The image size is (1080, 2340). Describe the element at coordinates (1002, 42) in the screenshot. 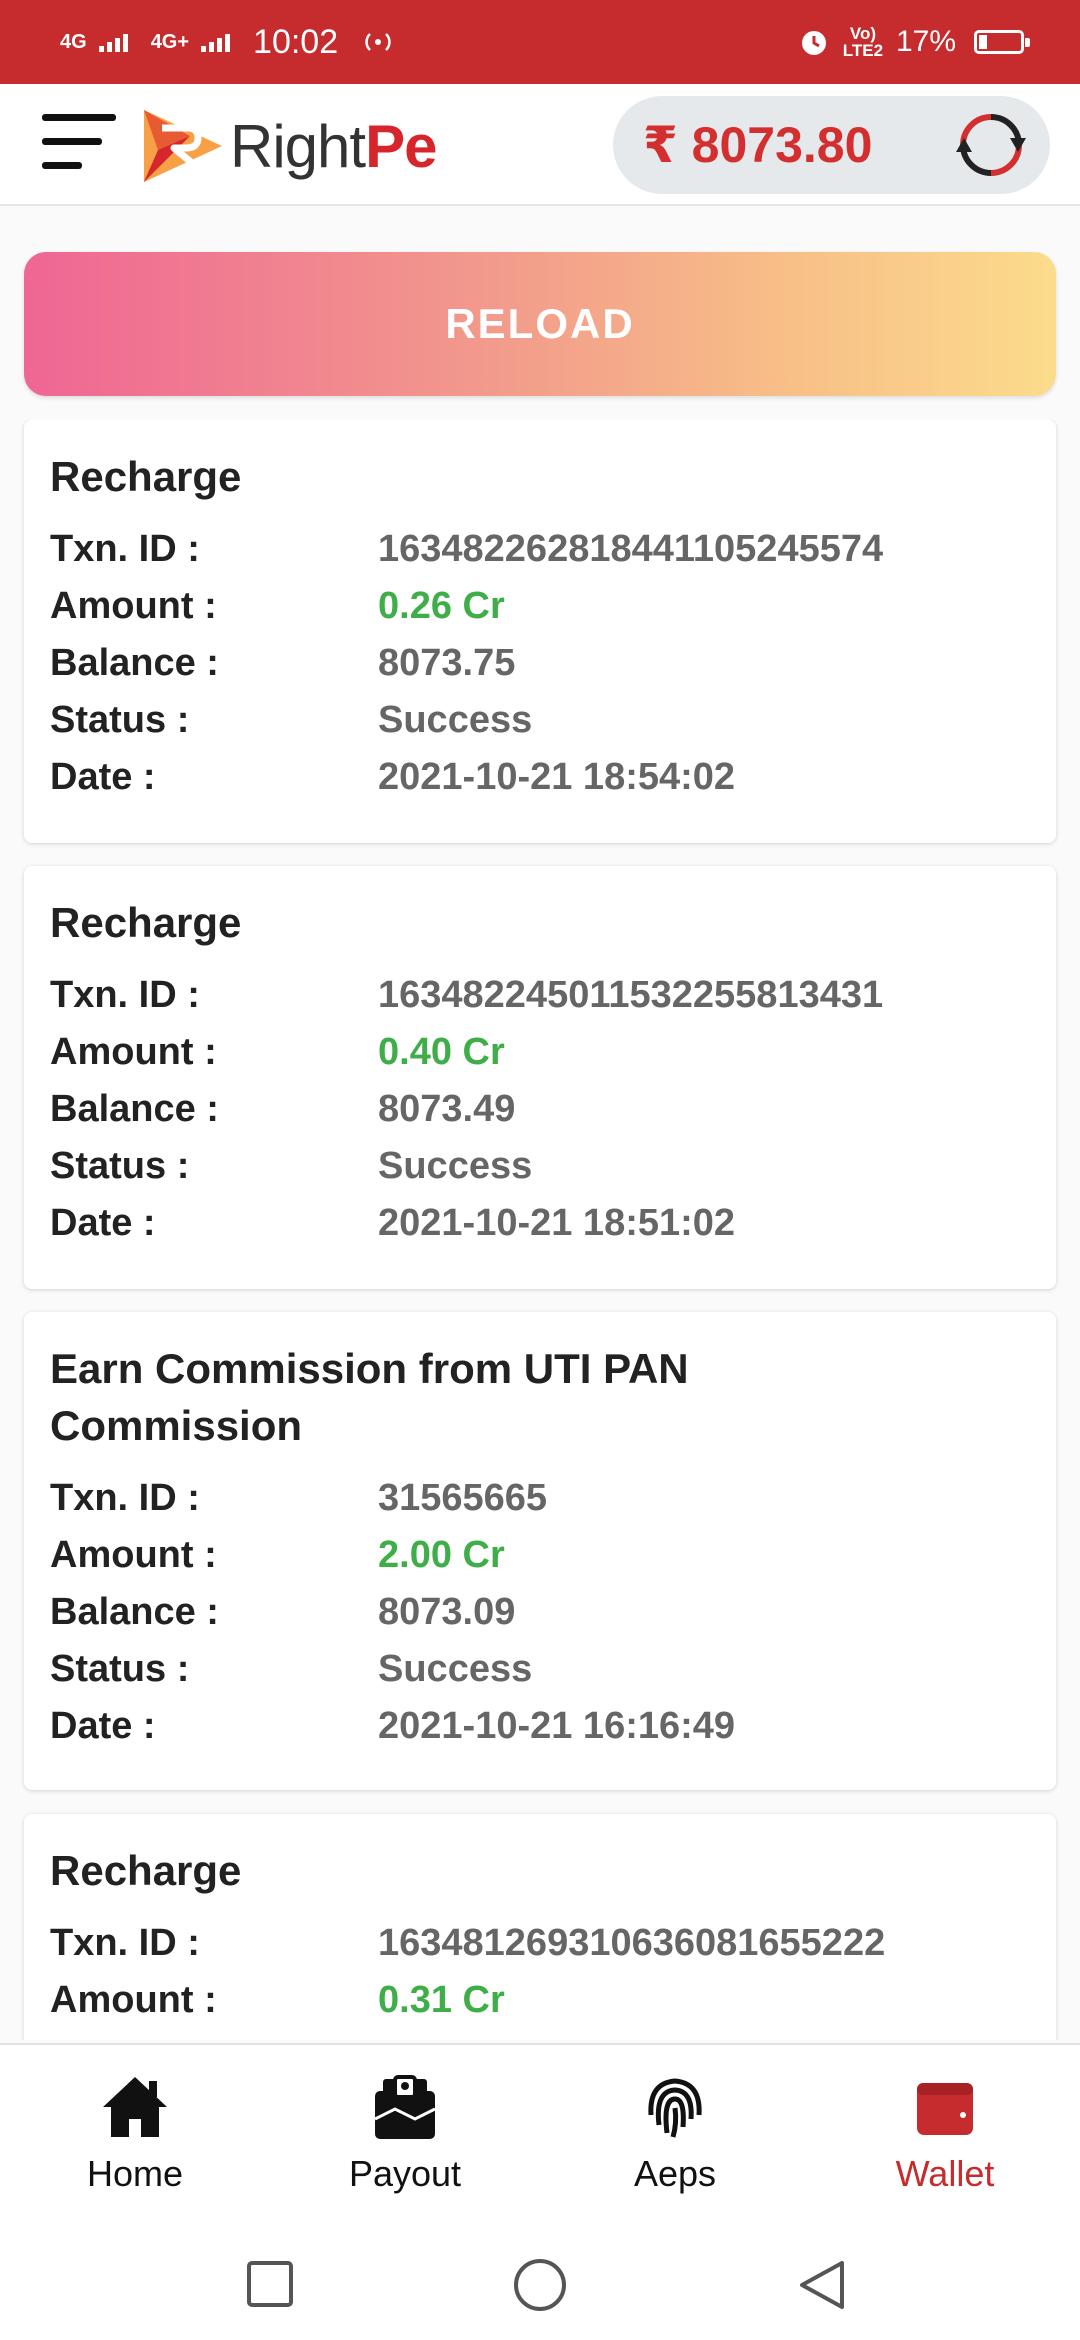

I see `battery-icon` at that location.